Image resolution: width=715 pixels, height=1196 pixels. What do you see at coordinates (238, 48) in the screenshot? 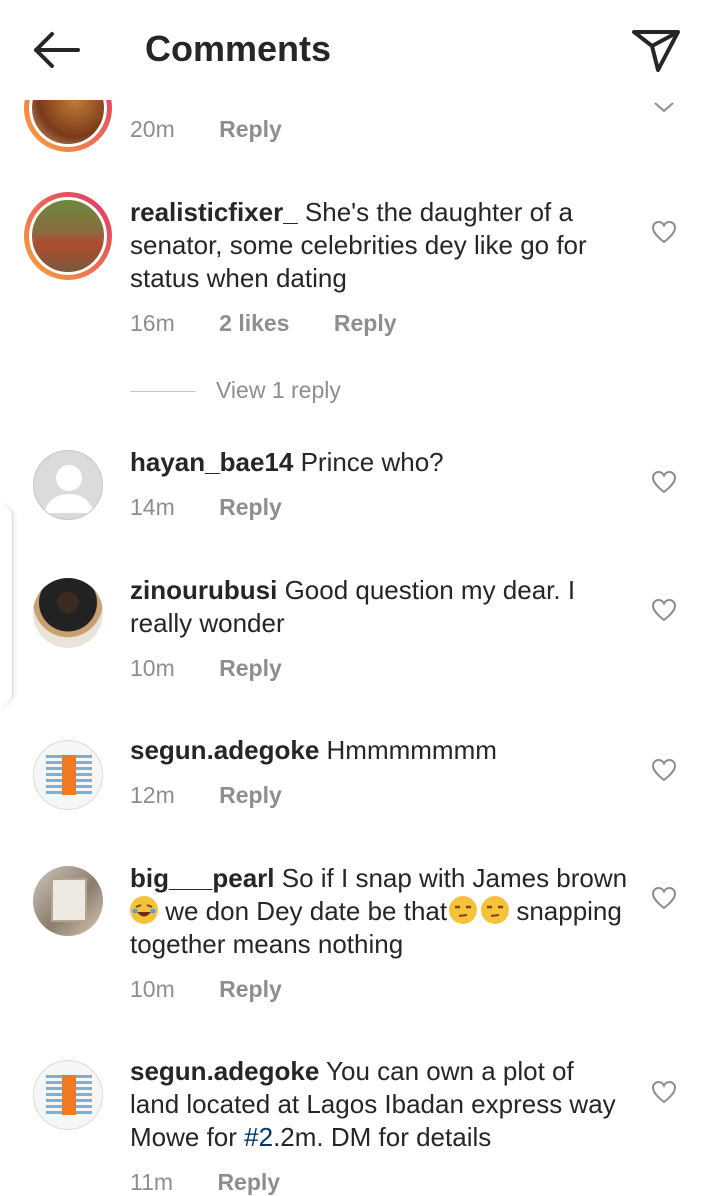
I see `page-title: Comments` at bounding box center [238, 48].